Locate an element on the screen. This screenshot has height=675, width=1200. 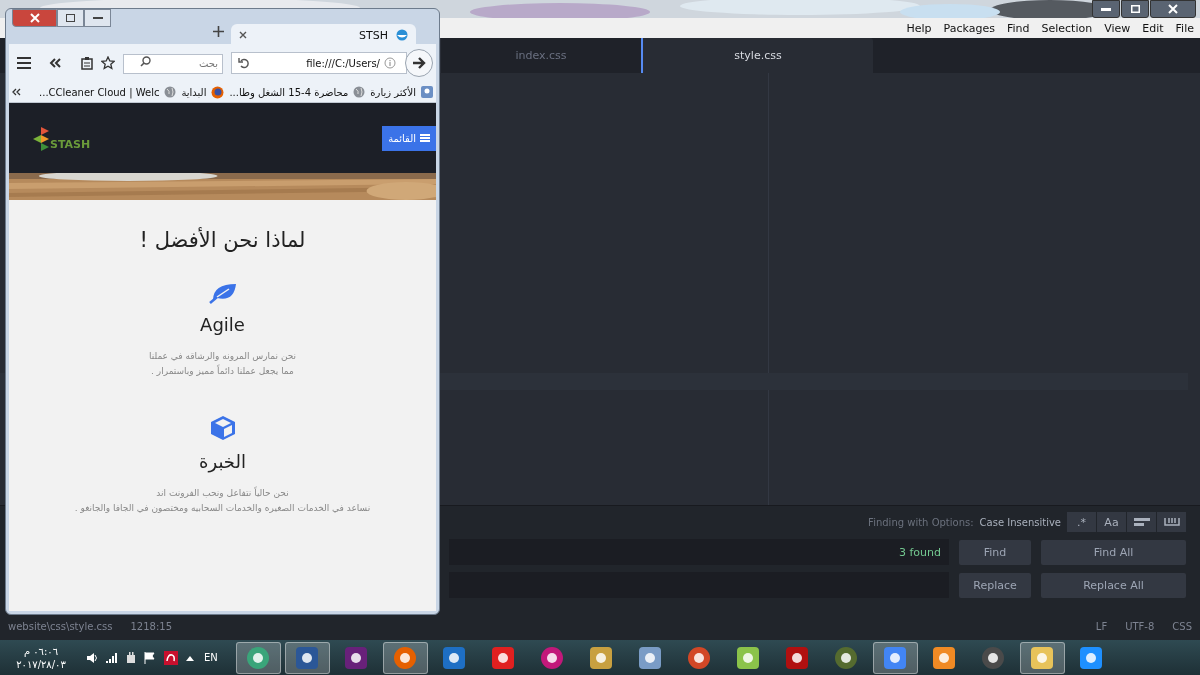
clipboard-icon is located at coordinates (87, 63).